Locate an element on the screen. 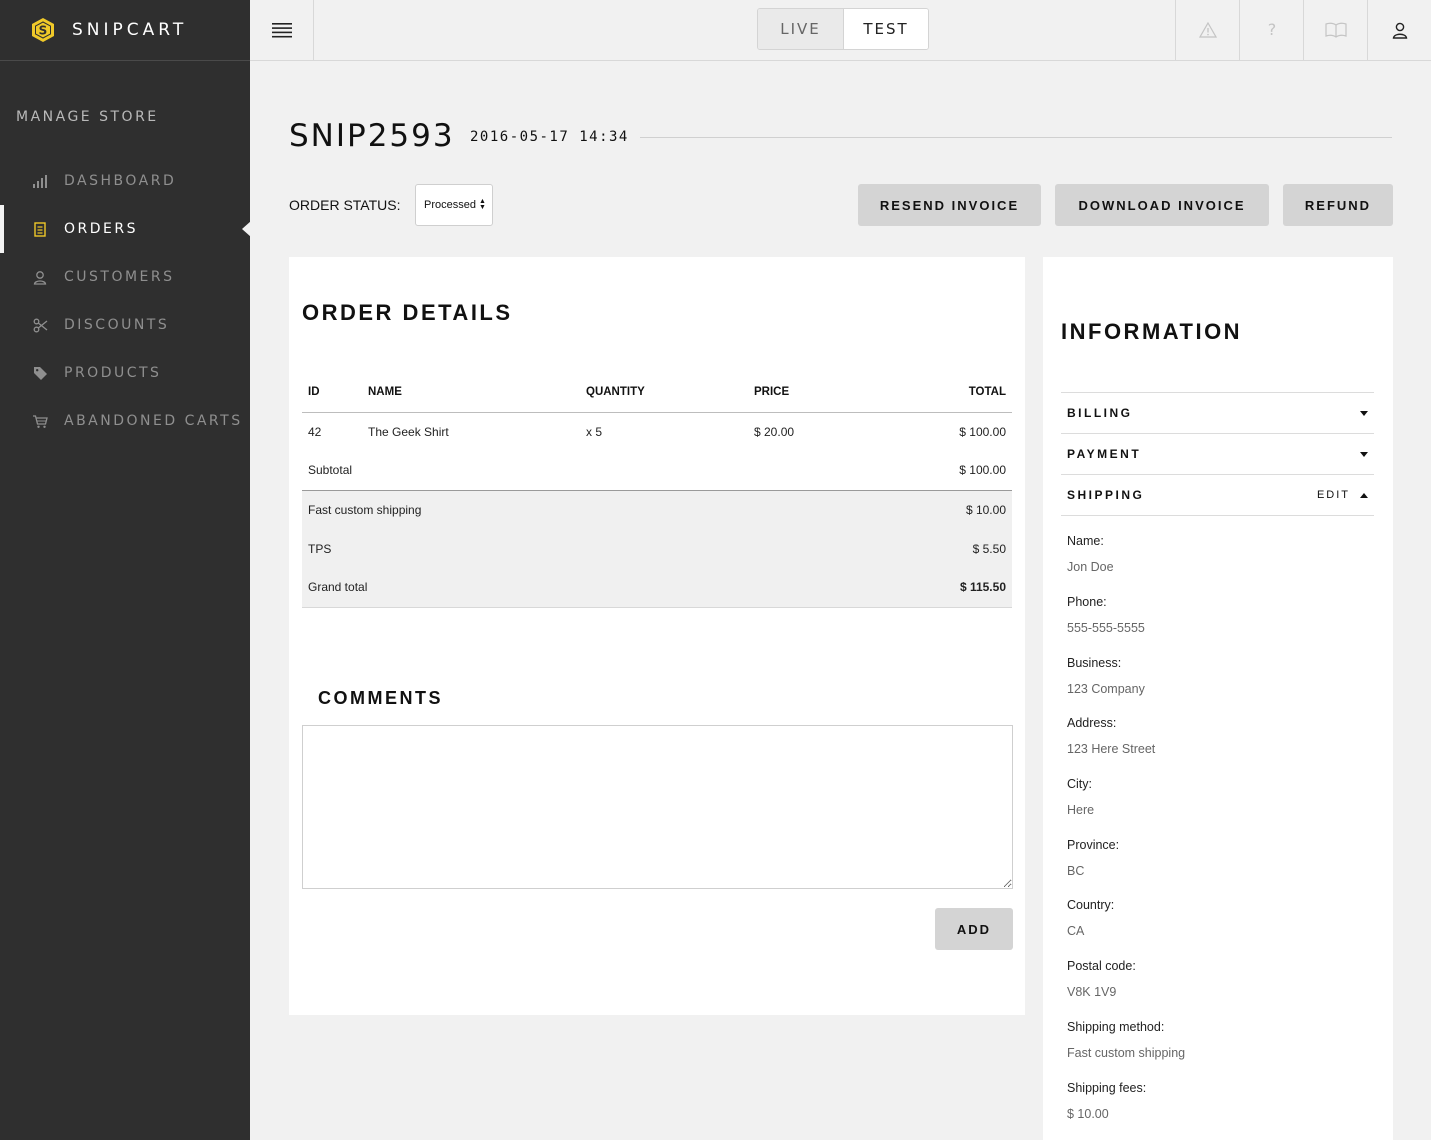  grand-total-row: Grand total $ 115.50 is located at coordinates (657, 588).